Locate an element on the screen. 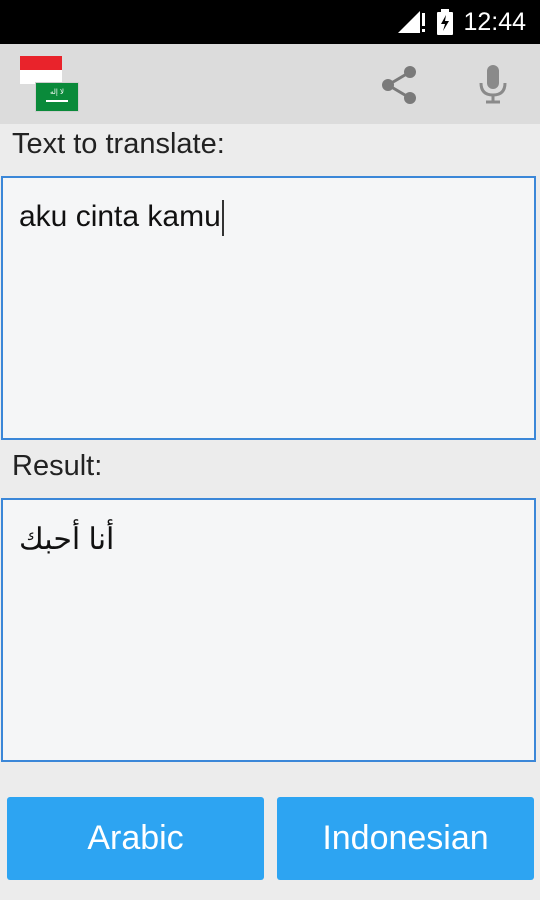 The width and height of the screenshot is (540, 900). input-text: aku cinta kamu is located at coordinates (120, 216).